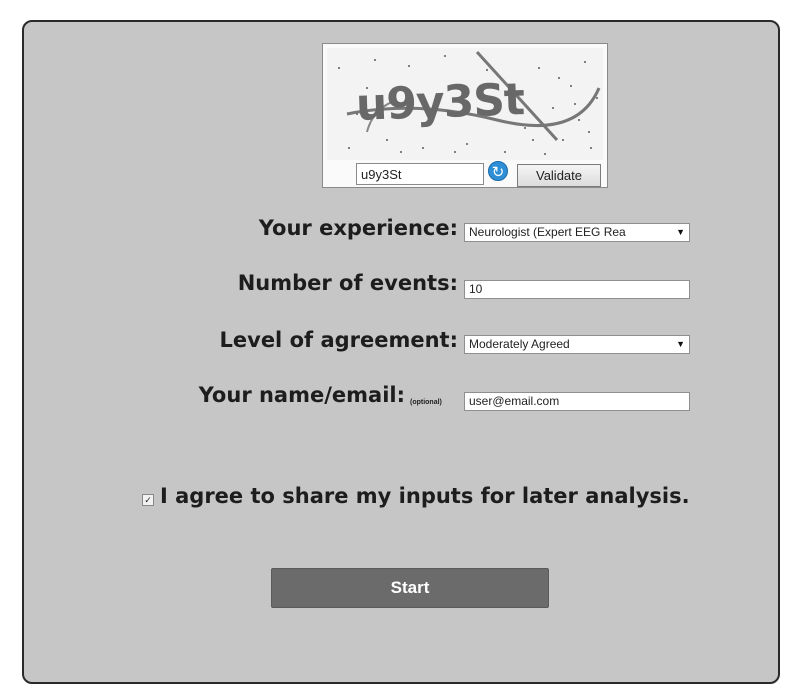  I want to click on captcha-input, so click(420, 174).